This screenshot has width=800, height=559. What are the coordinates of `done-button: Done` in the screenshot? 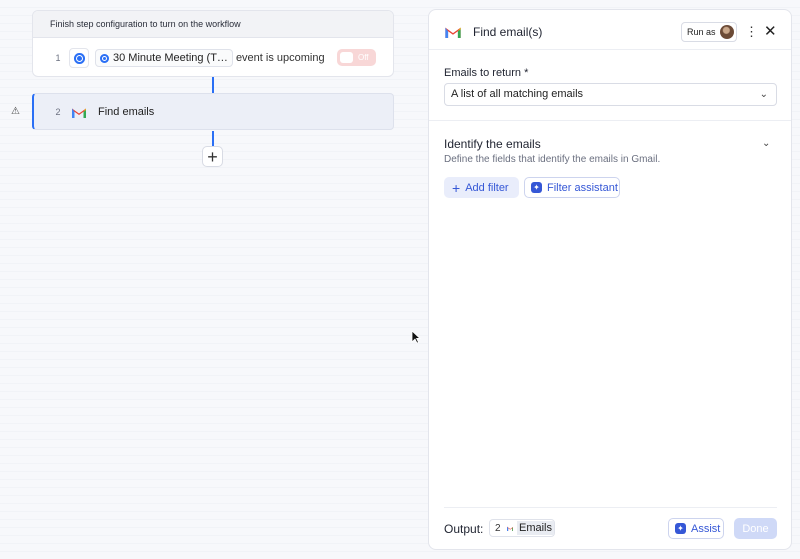 It's located at (755, 528).